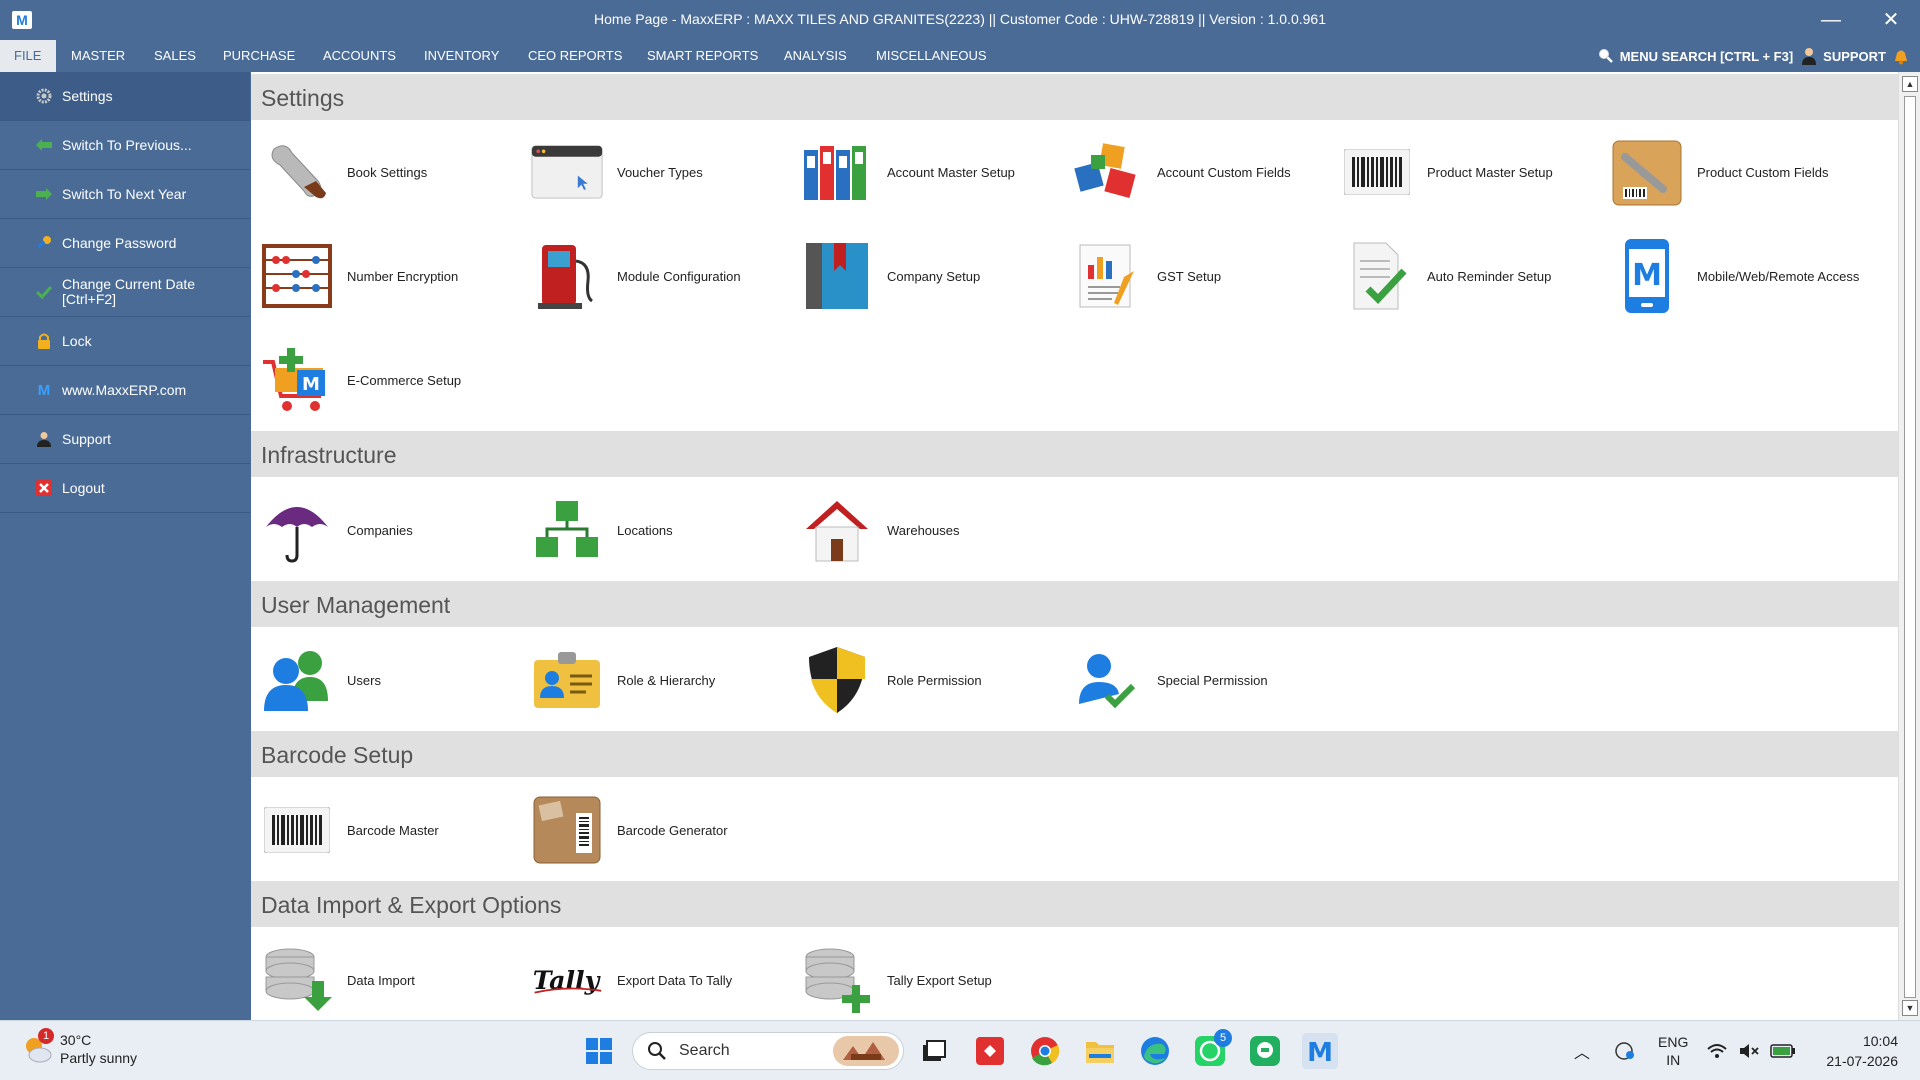 The image size is (1920, 1080). What do you see at coordinates (575, 56) in the screenshot?
I see `menu-ceo-reports: CEO REPORTS` at bounding box center [575, 56].